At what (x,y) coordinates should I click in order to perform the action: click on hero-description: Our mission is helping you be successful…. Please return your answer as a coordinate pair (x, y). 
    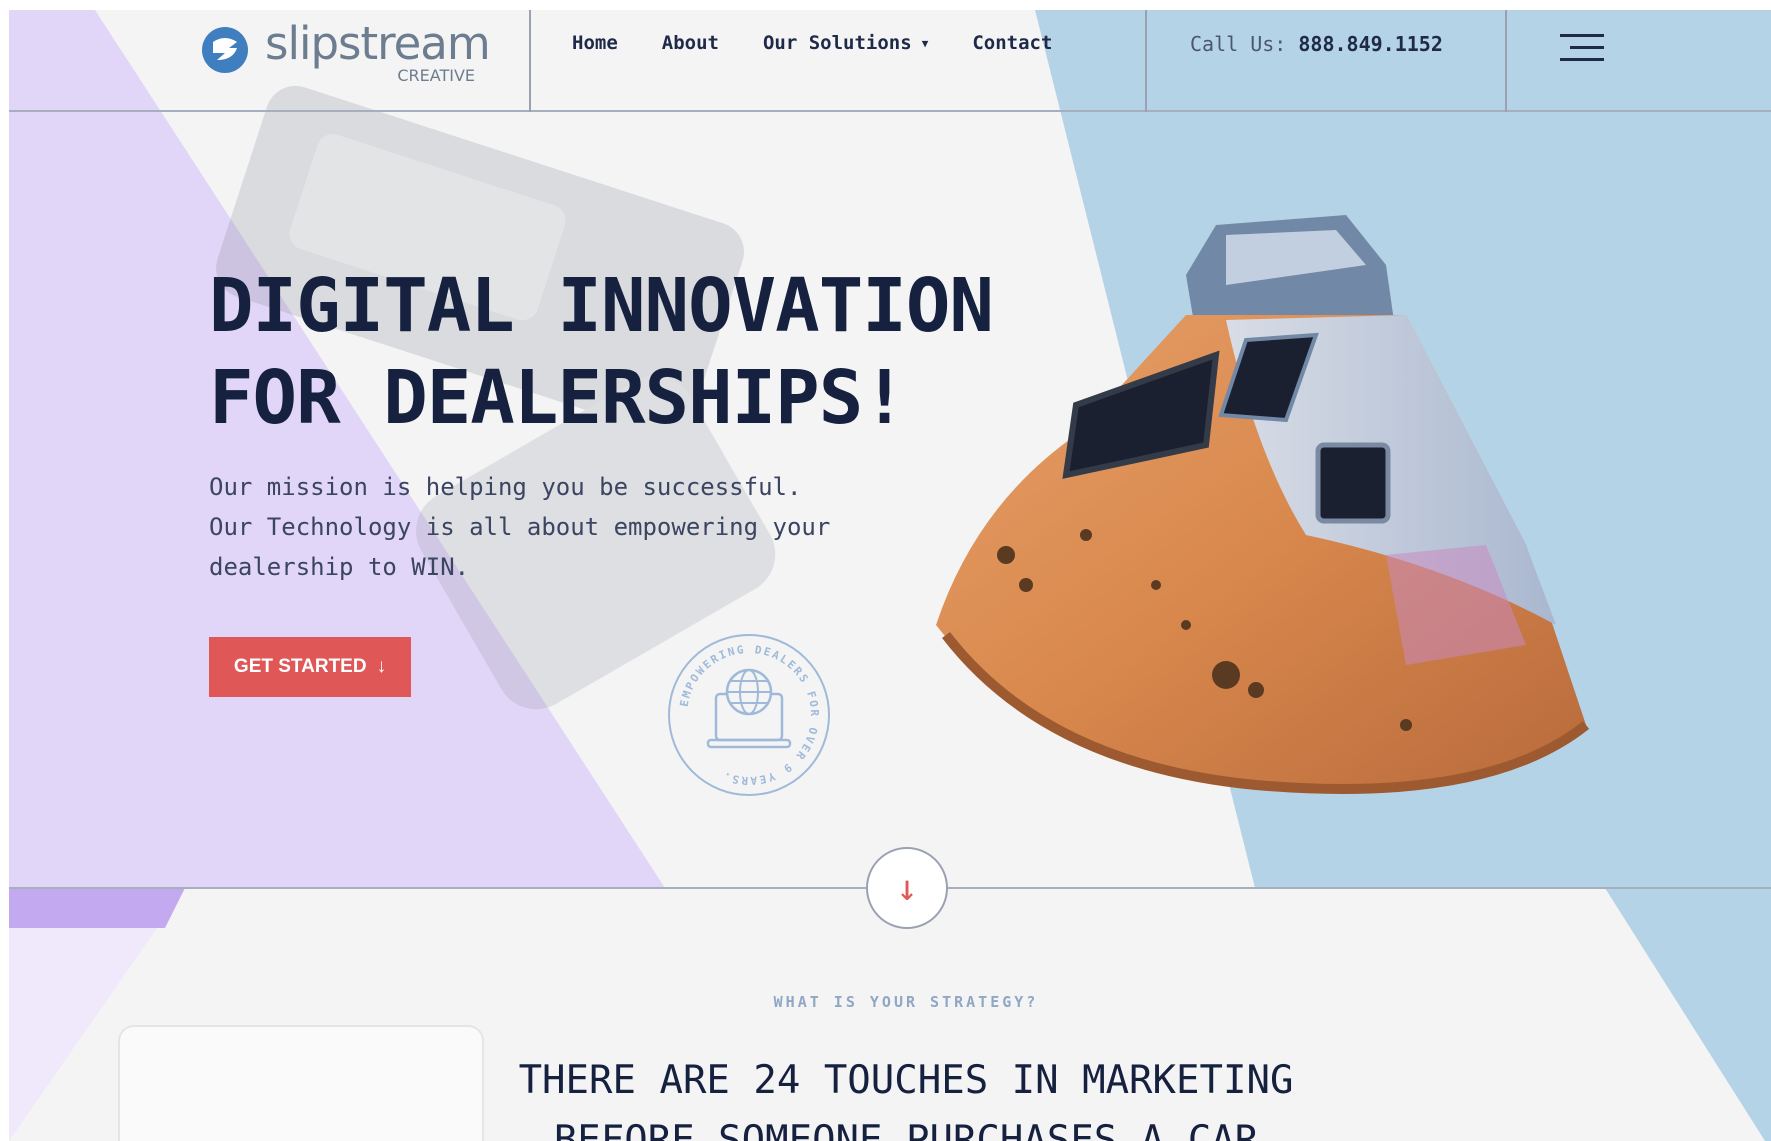
    Looking at the image, I should click on (519, 527).